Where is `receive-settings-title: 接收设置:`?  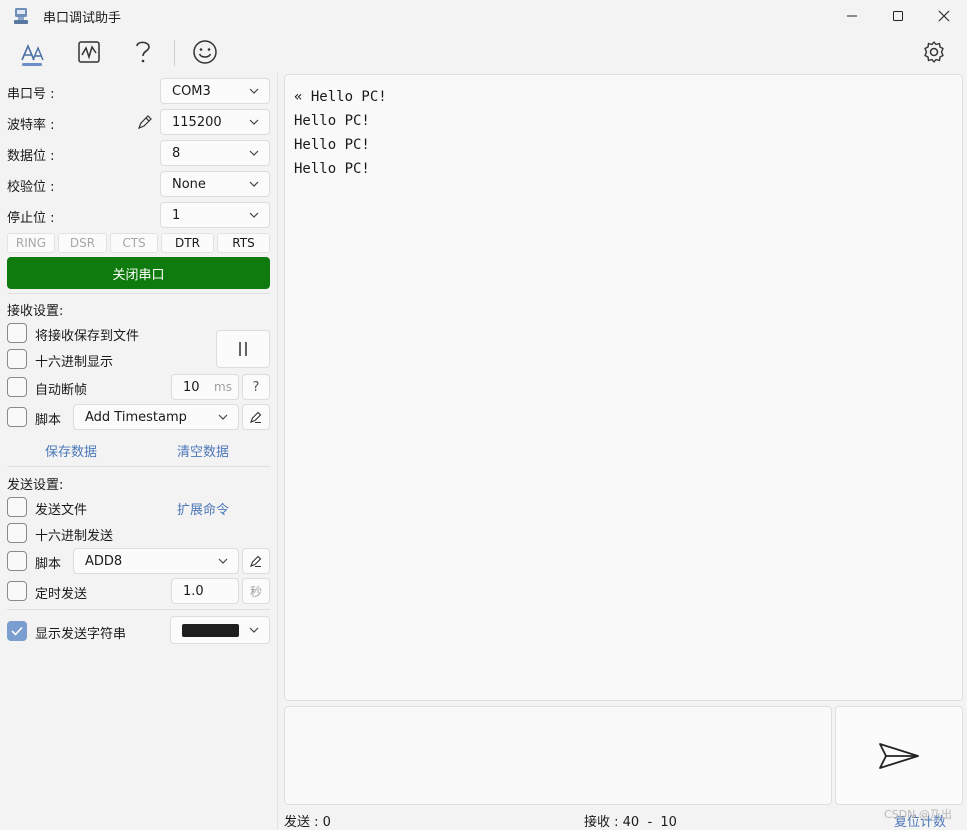
receive-settings-title: 接收设置: is located at coordinates (35, 311).